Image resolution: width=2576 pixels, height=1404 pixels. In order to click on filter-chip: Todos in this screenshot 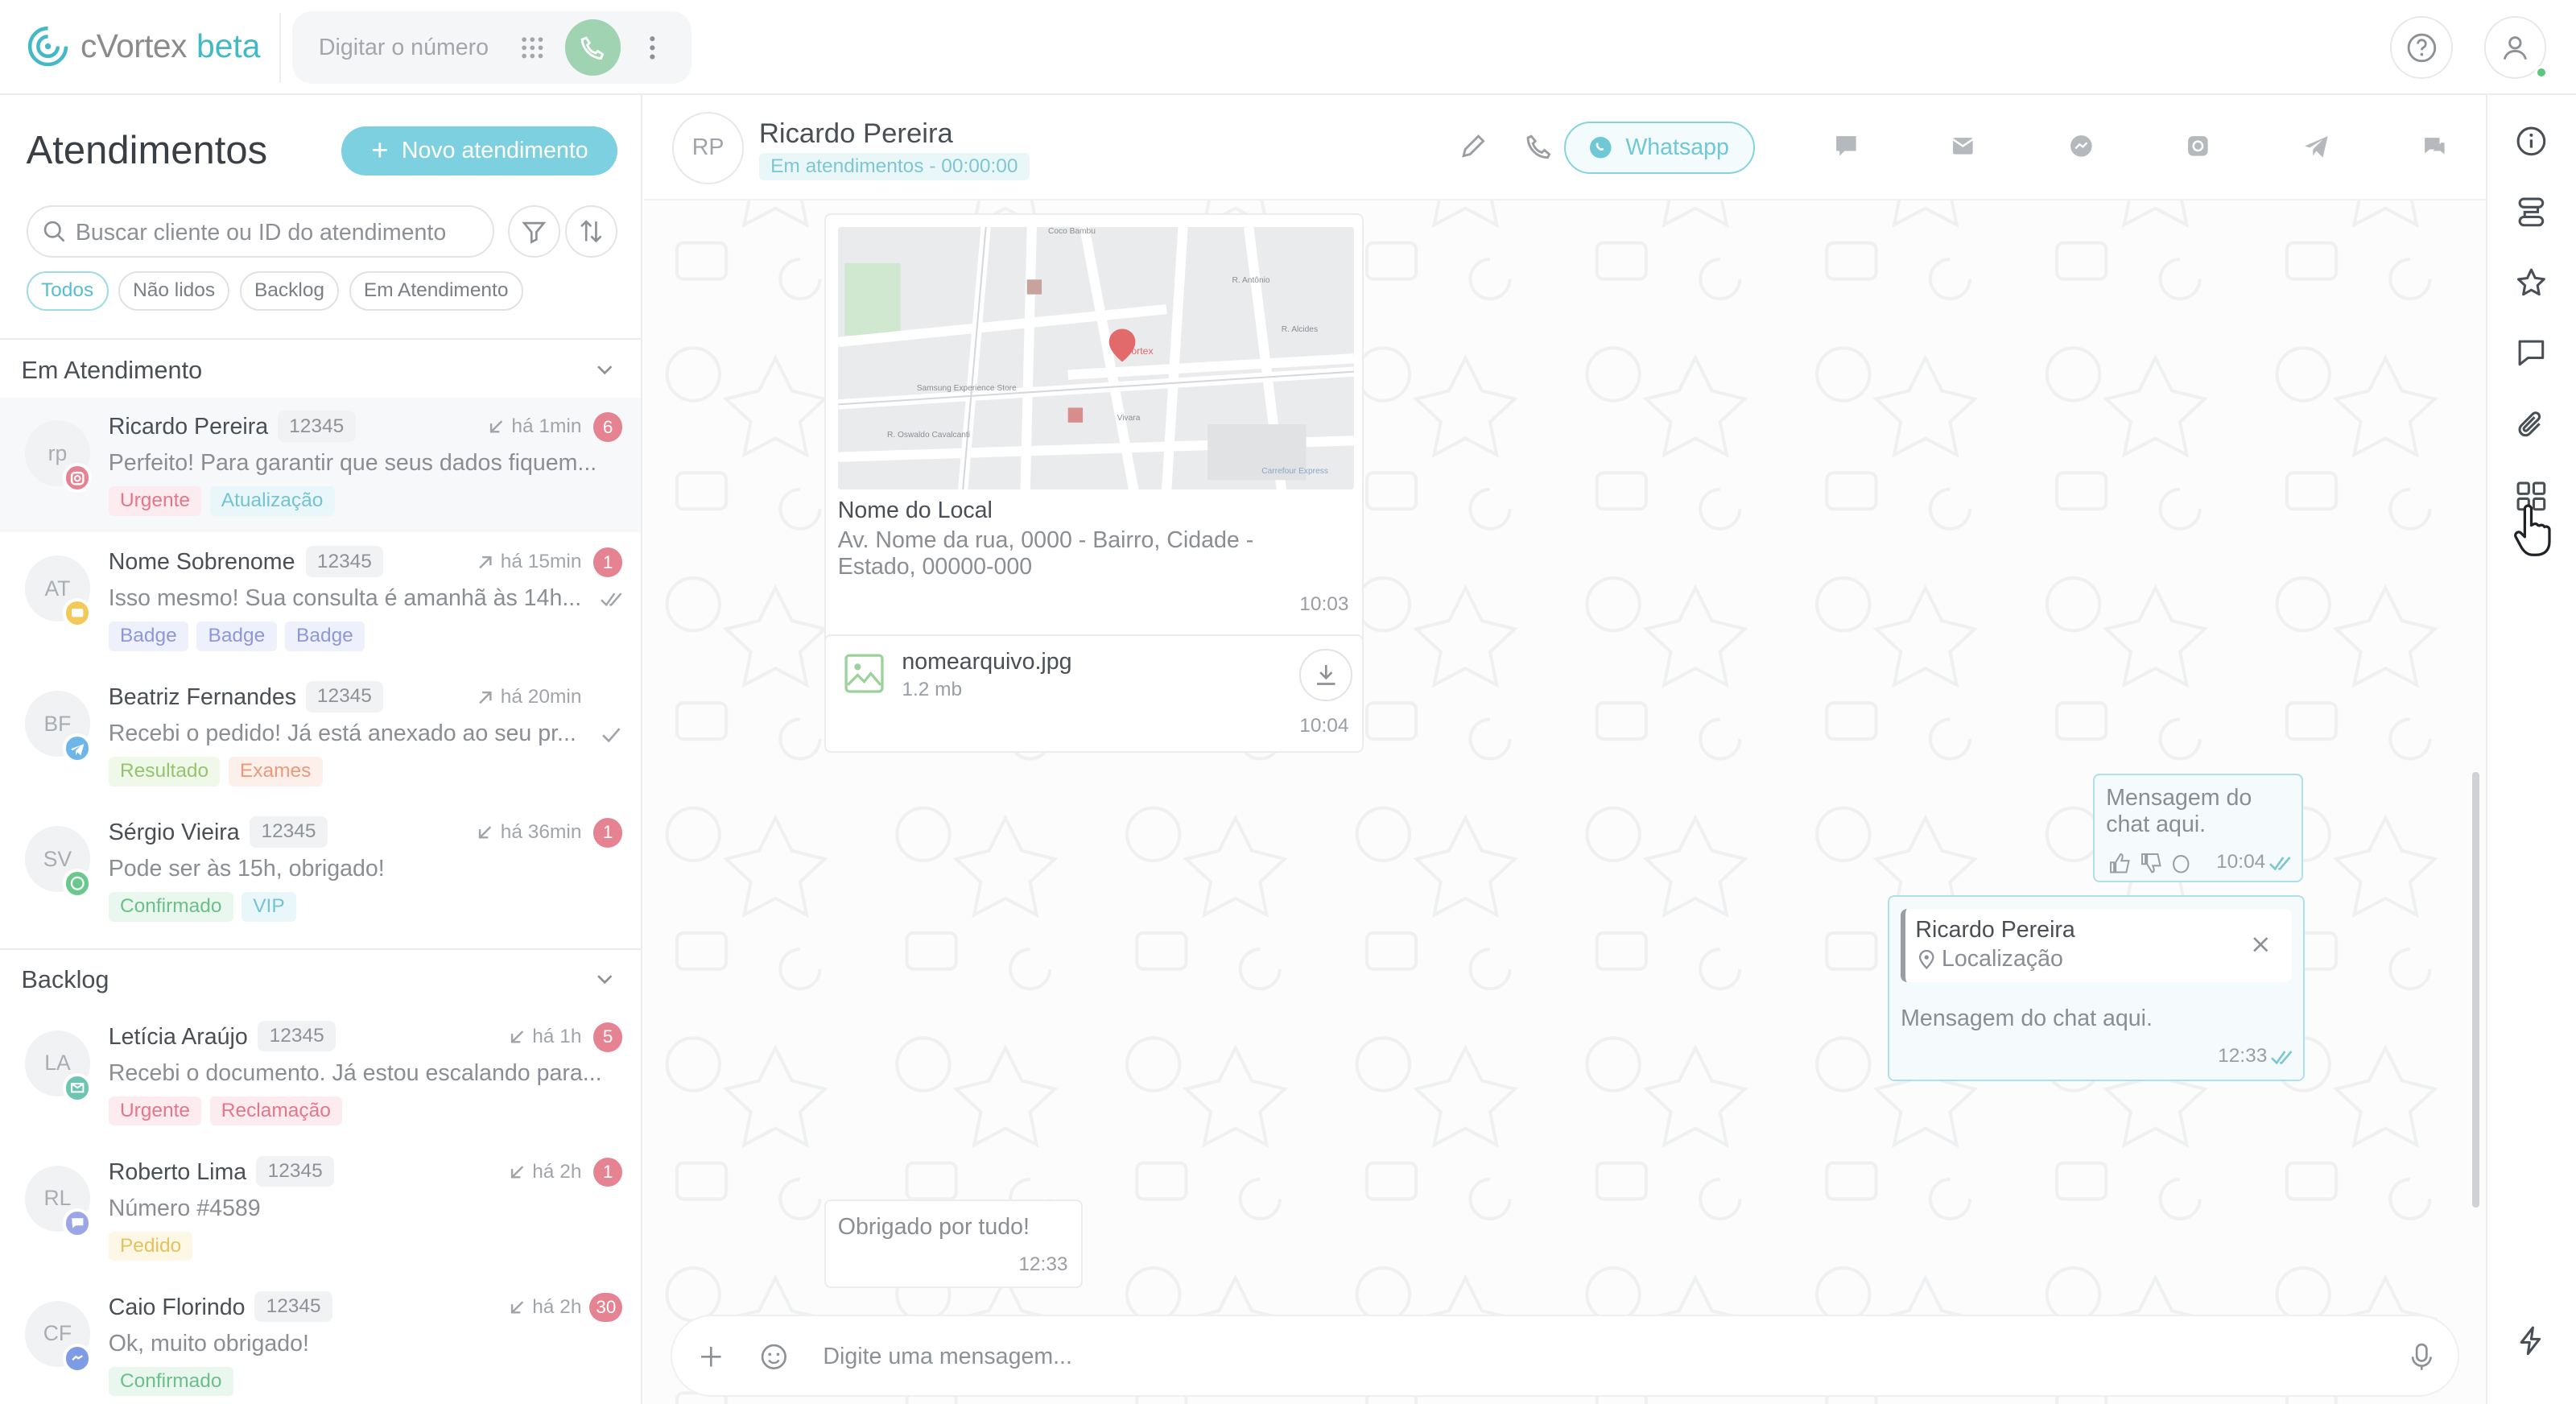, I will do `click(67, 291)`.